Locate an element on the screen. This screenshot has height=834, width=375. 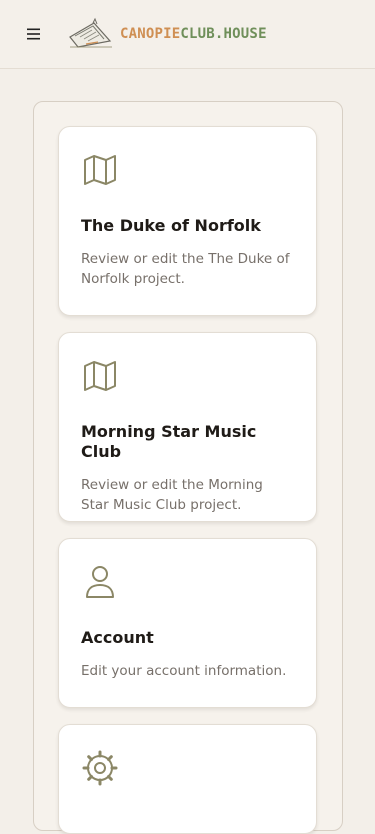
card-description: Edit your account information. is located at coordinates (184, 671).